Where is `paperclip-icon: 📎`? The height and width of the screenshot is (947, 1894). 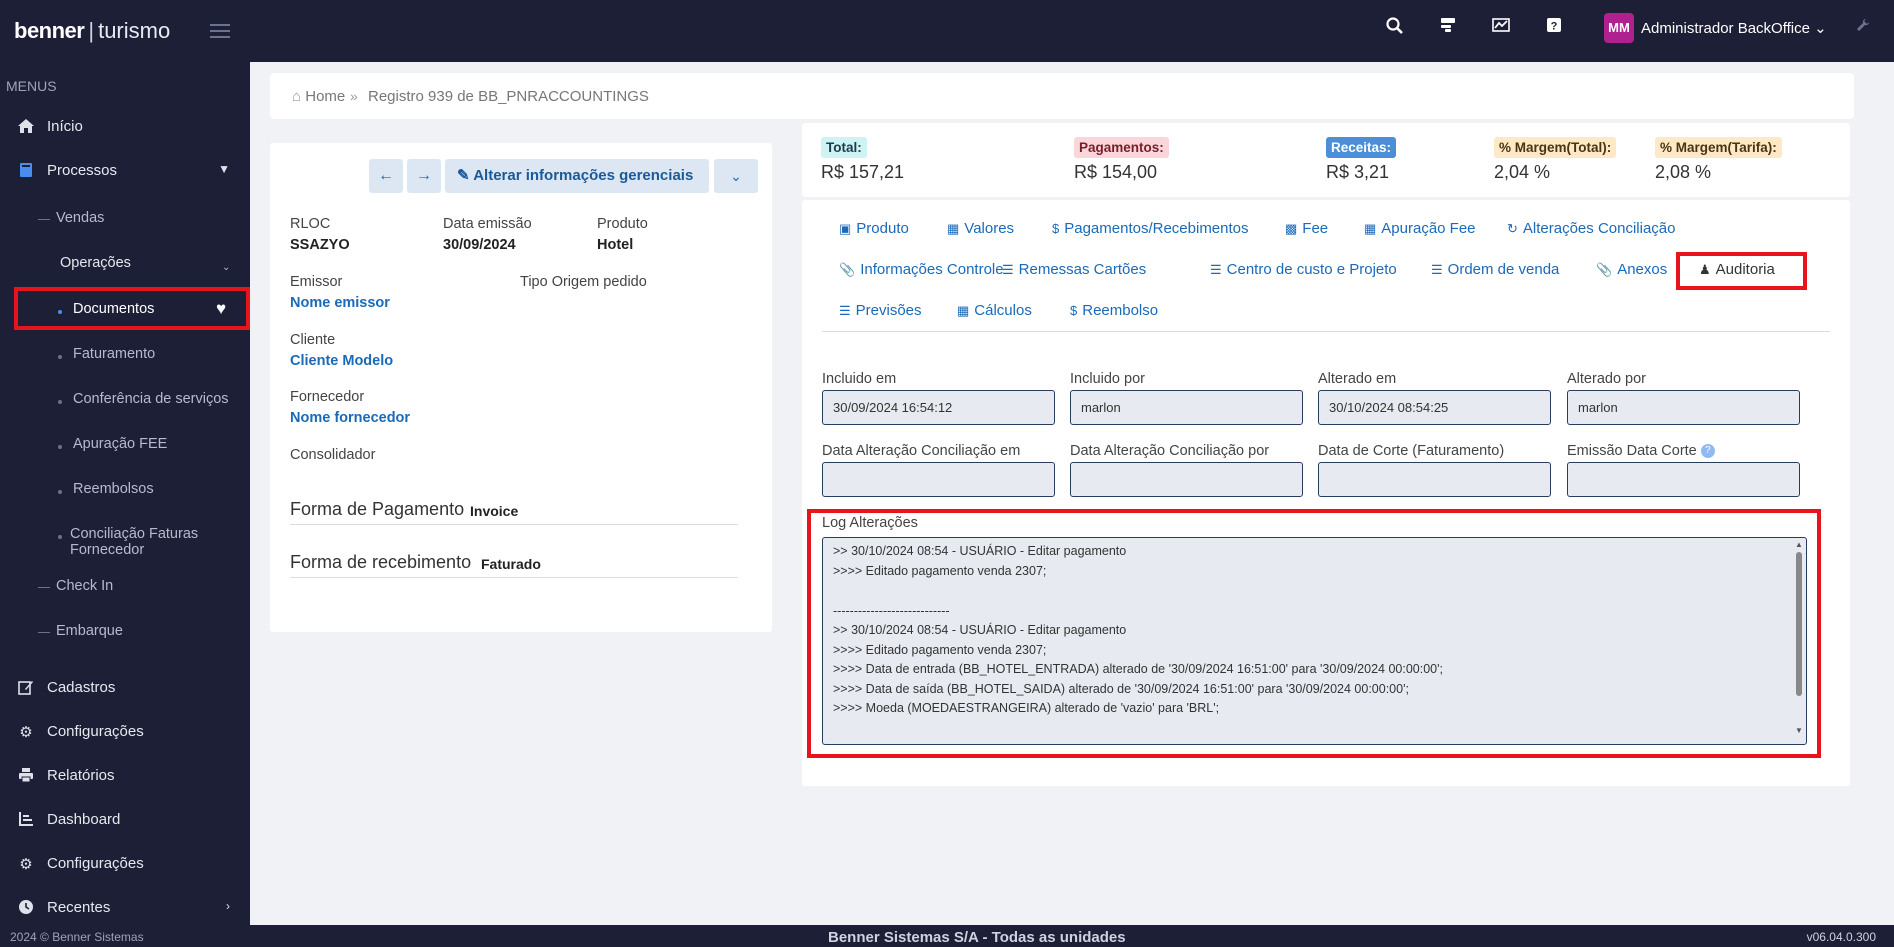
paperclip-icon: 📎 is located at coordinates (1604, 269).